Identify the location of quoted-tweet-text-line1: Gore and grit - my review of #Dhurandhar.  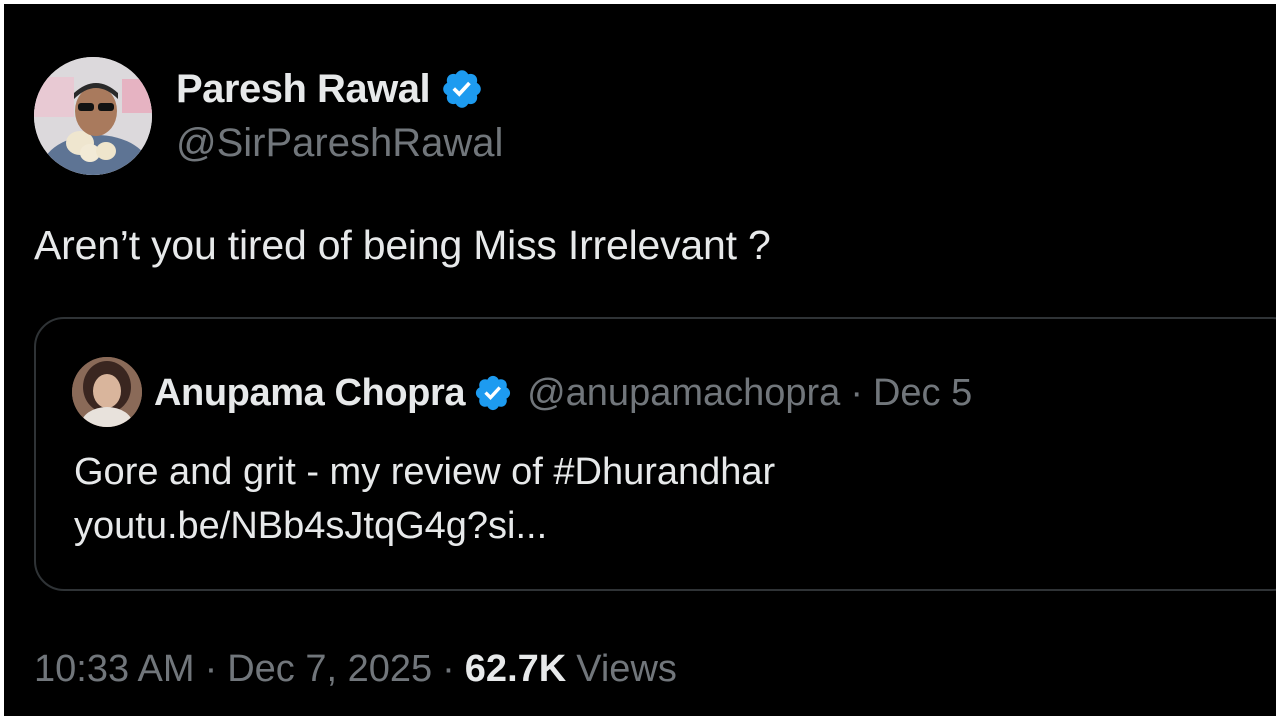
(425, 472).